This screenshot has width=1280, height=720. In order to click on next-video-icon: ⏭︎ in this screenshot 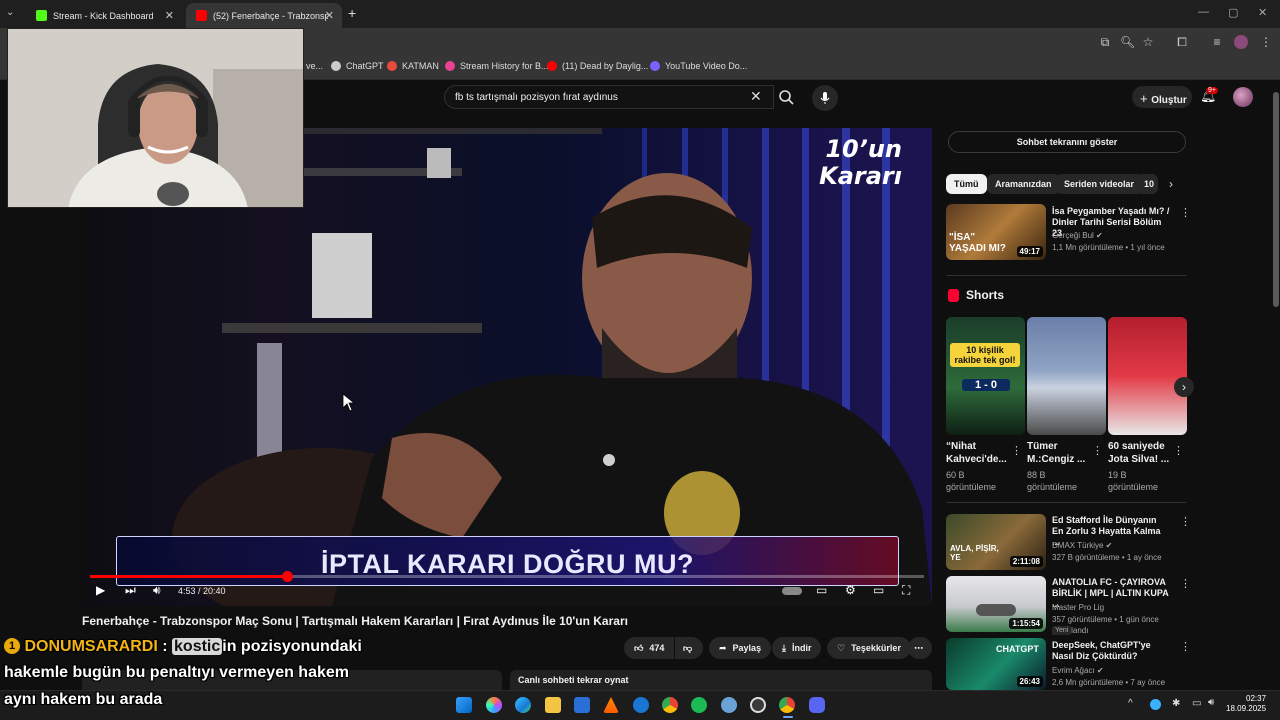, I will do `click(130, 590)`.